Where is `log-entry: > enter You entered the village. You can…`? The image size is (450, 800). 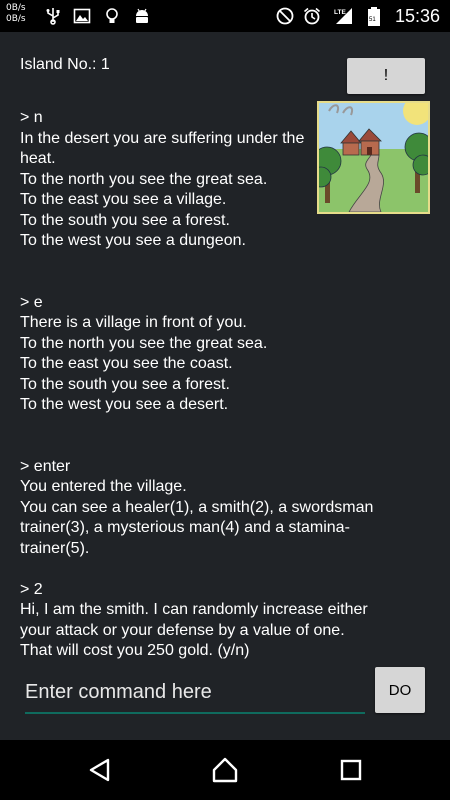
log-entry: > enter You entered the village. You can… is located at coordinates (225, 508).